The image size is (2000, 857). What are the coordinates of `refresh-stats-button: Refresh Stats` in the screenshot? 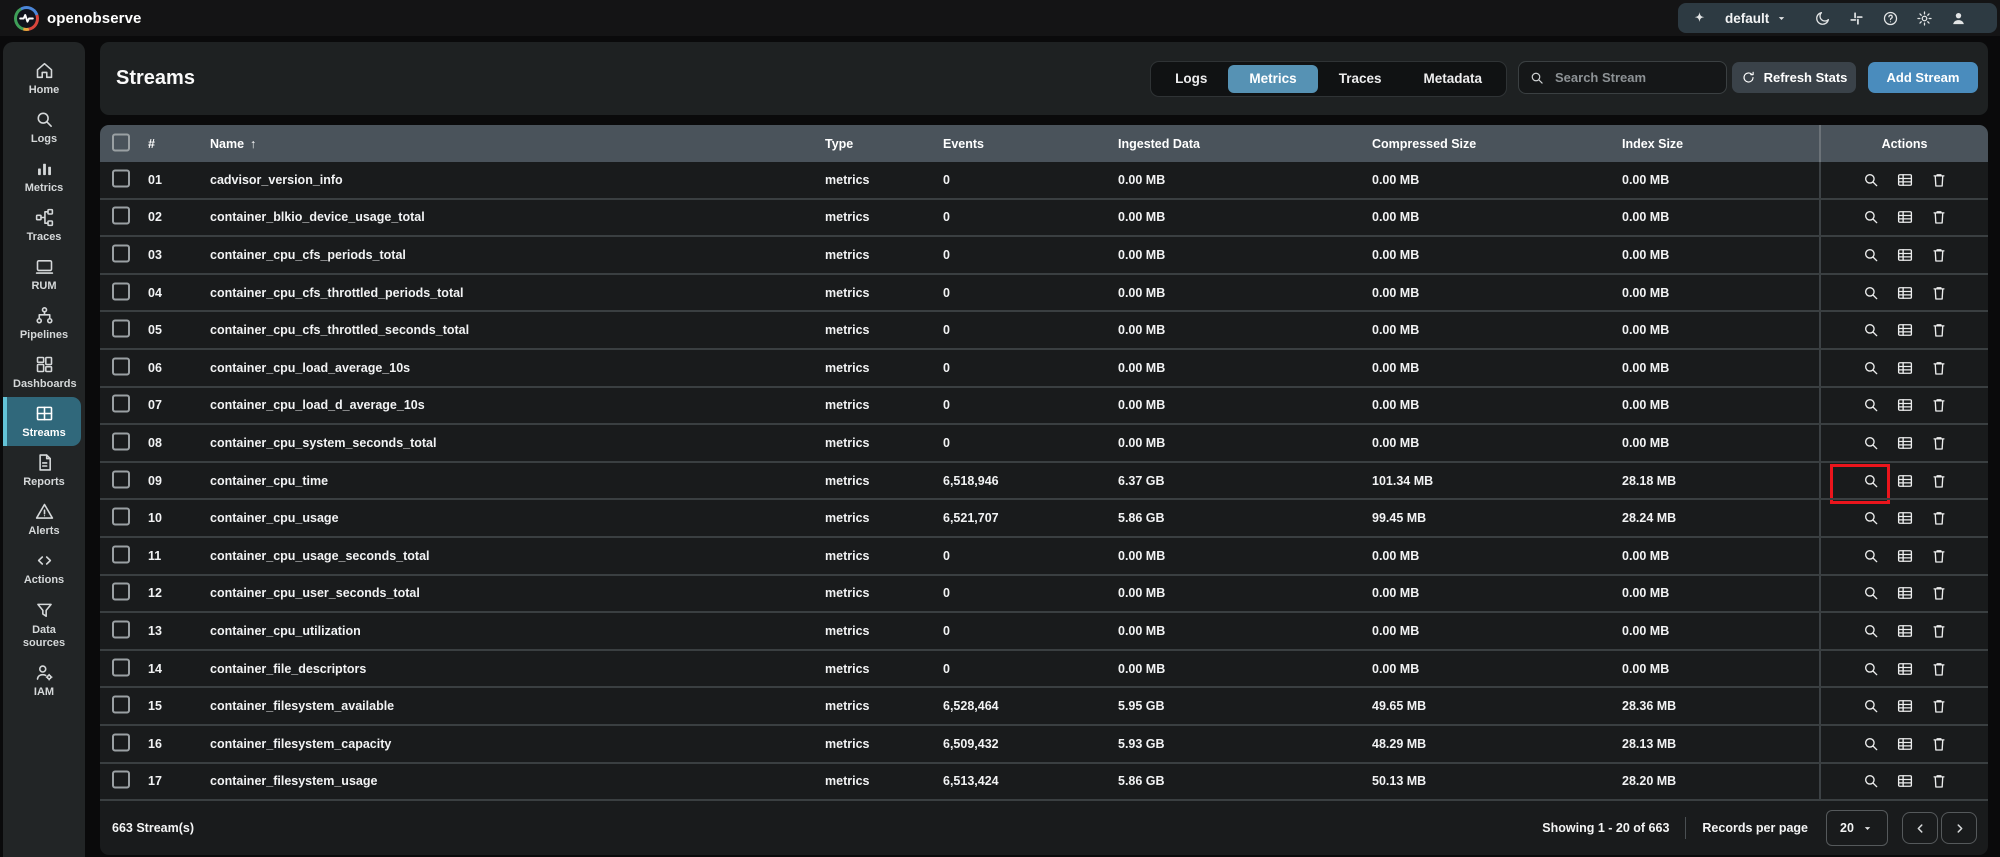 It's located at (1794, 77).